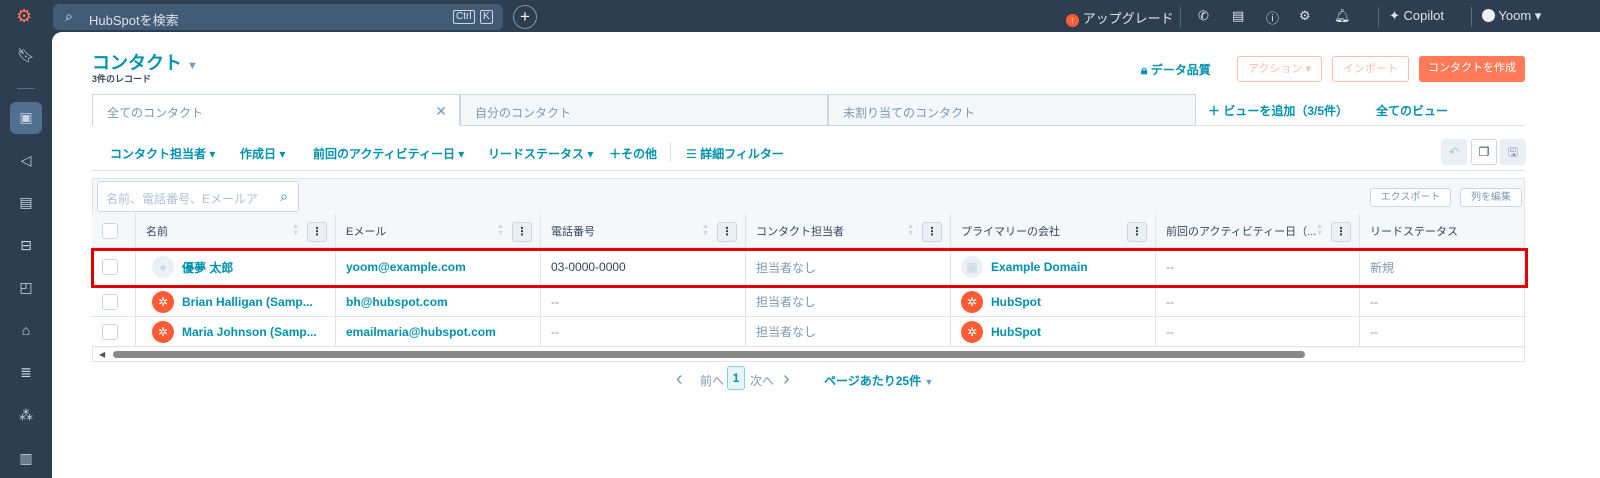 The image size is (1600, 478). Describe the element at coordinates (26, 460) in the screenshot. I see `reporting-icon: ▥` at that location.